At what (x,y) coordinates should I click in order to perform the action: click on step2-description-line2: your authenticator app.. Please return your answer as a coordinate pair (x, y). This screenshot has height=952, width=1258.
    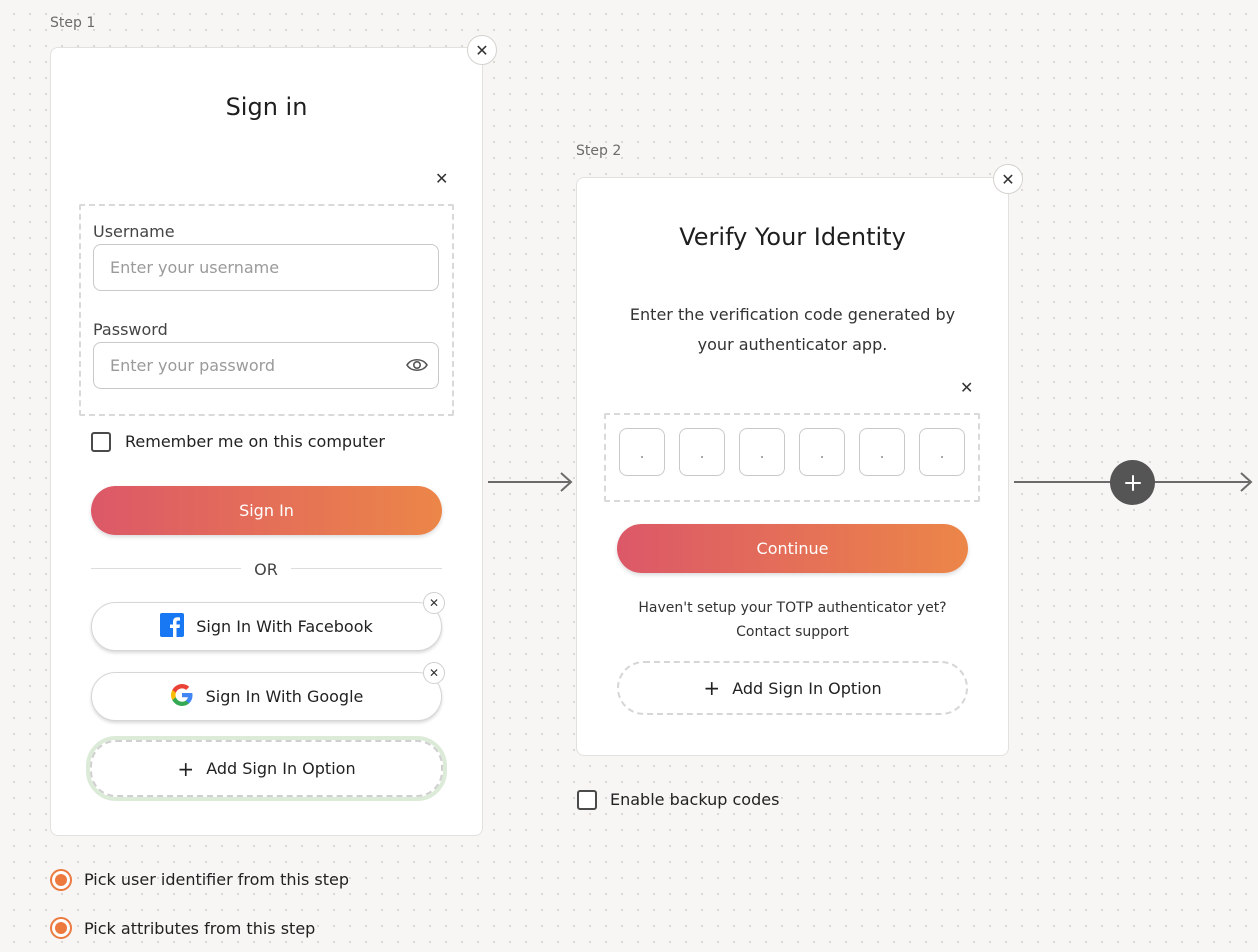
    Looking at the image, I should click on (792, 344).